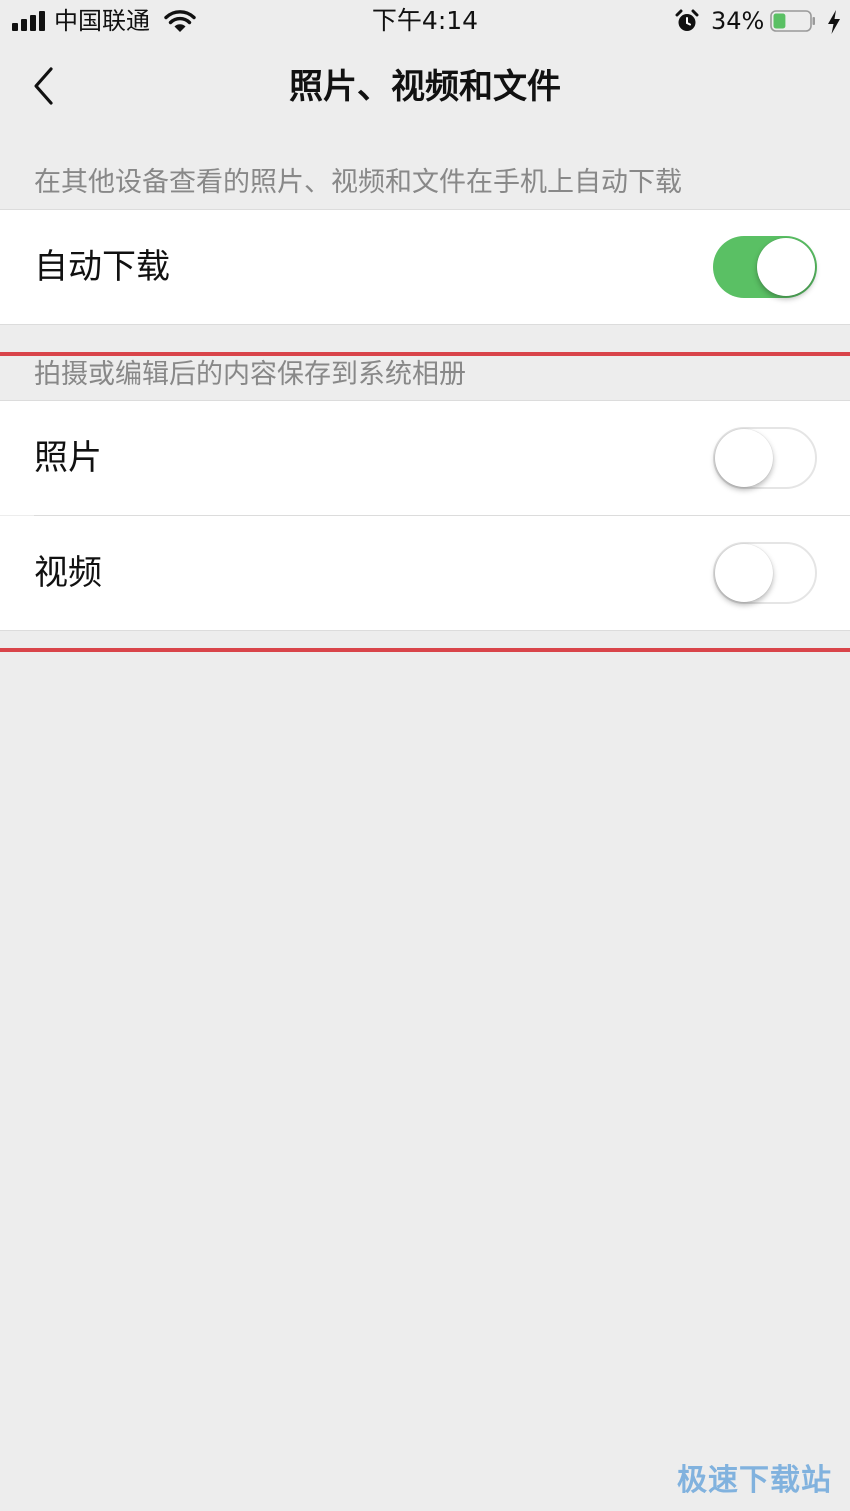  What do you see at coordinates (68, 573) in the screenshot?
I see `video-label: 视频` at bounding box center [68, 573].